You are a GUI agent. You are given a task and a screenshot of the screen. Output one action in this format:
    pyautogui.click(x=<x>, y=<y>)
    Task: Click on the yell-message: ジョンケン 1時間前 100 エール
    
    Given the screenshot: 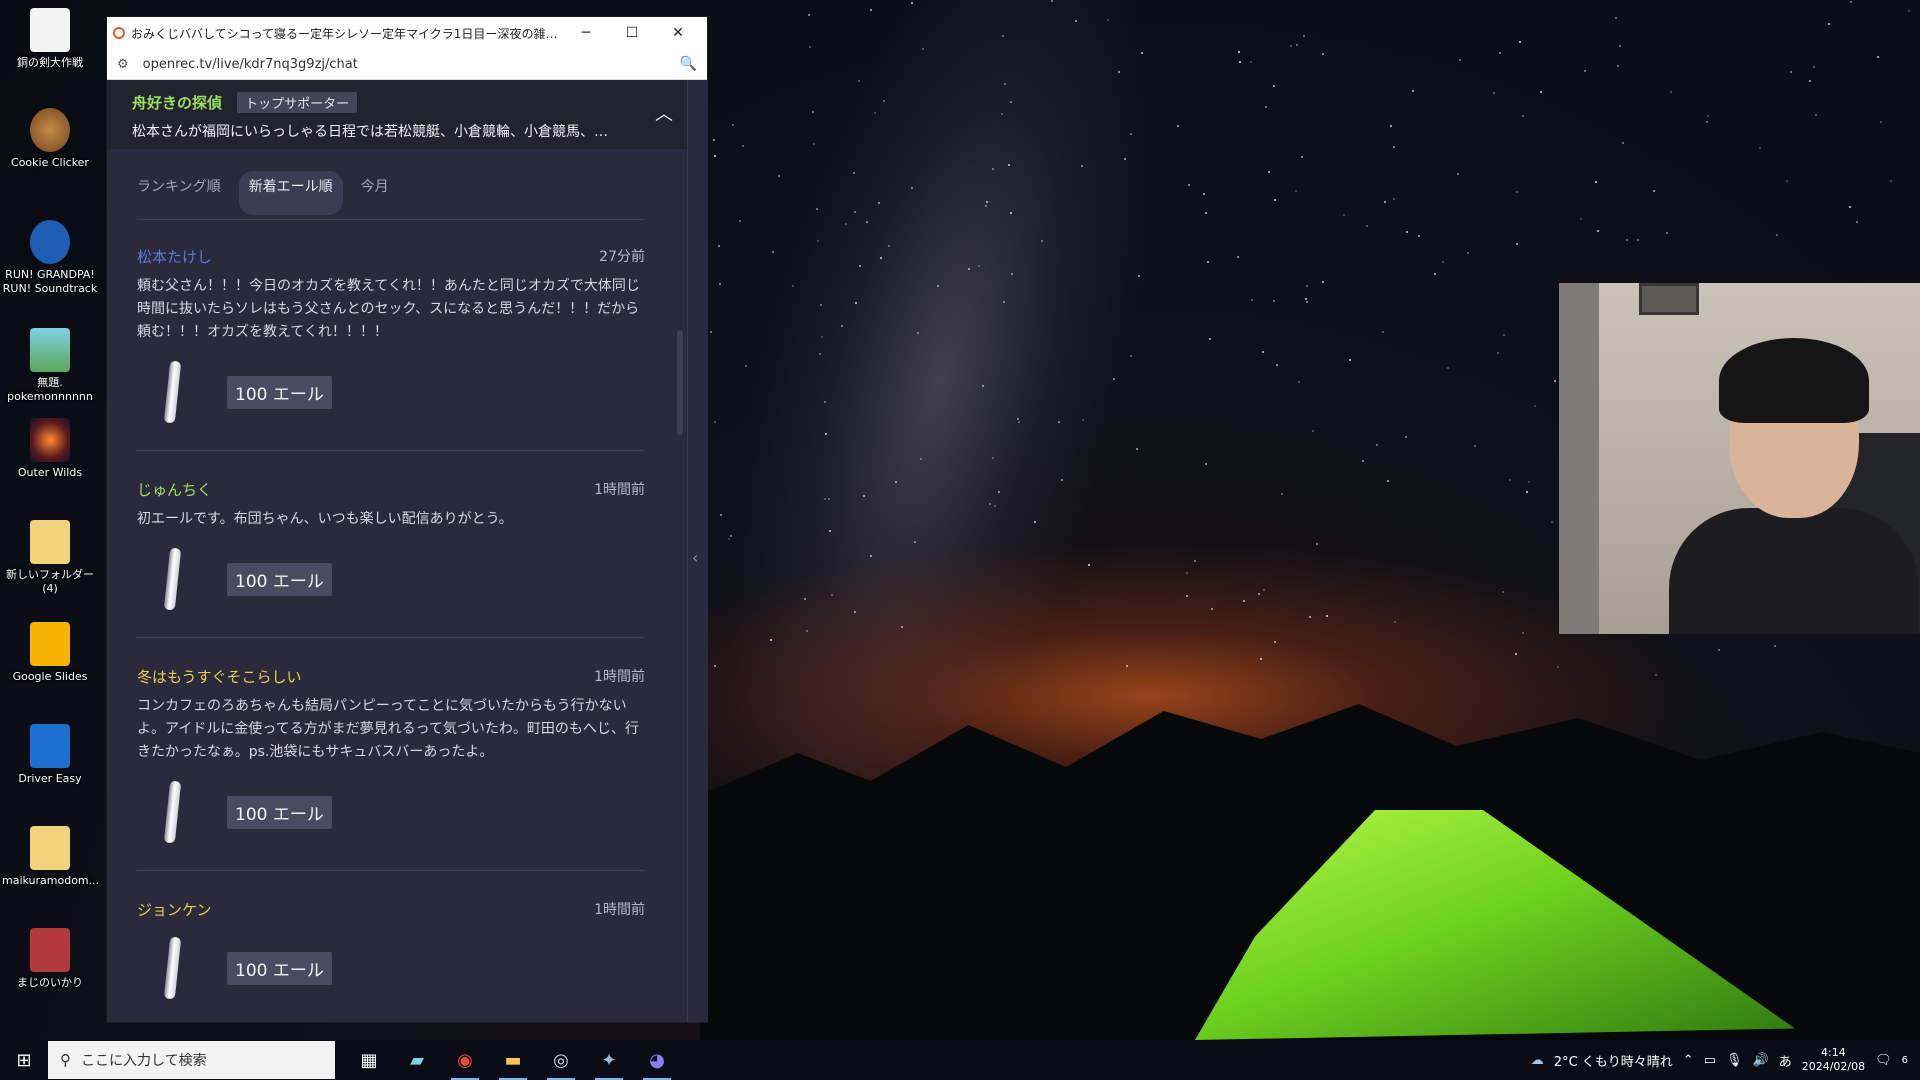 What is the action you would take?
    pyautogui.click(x=397, y=946)
    